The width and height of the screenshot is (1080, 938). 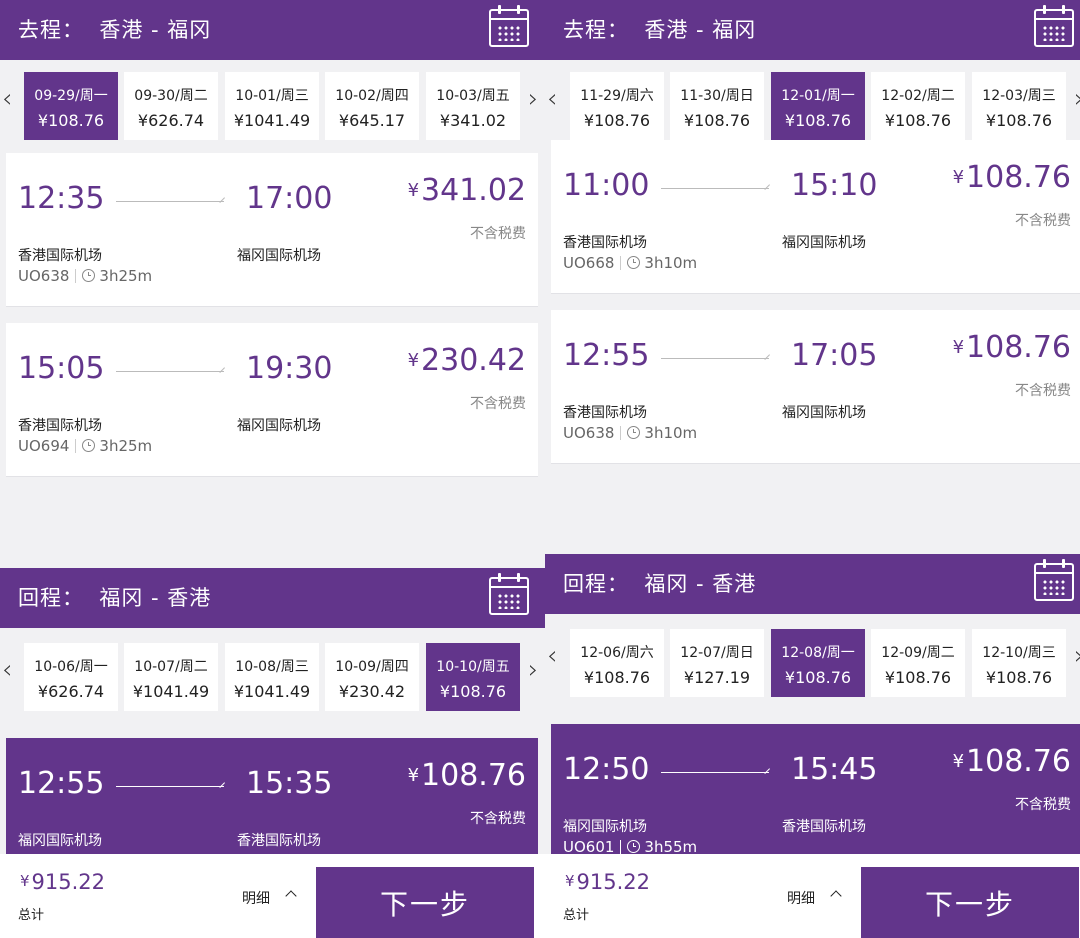 What do you see at coordinates (717, 106) in the screenshot?
I see `date-tab: 11-30/周日 ¥108.76` at bounding box center [717, 106].